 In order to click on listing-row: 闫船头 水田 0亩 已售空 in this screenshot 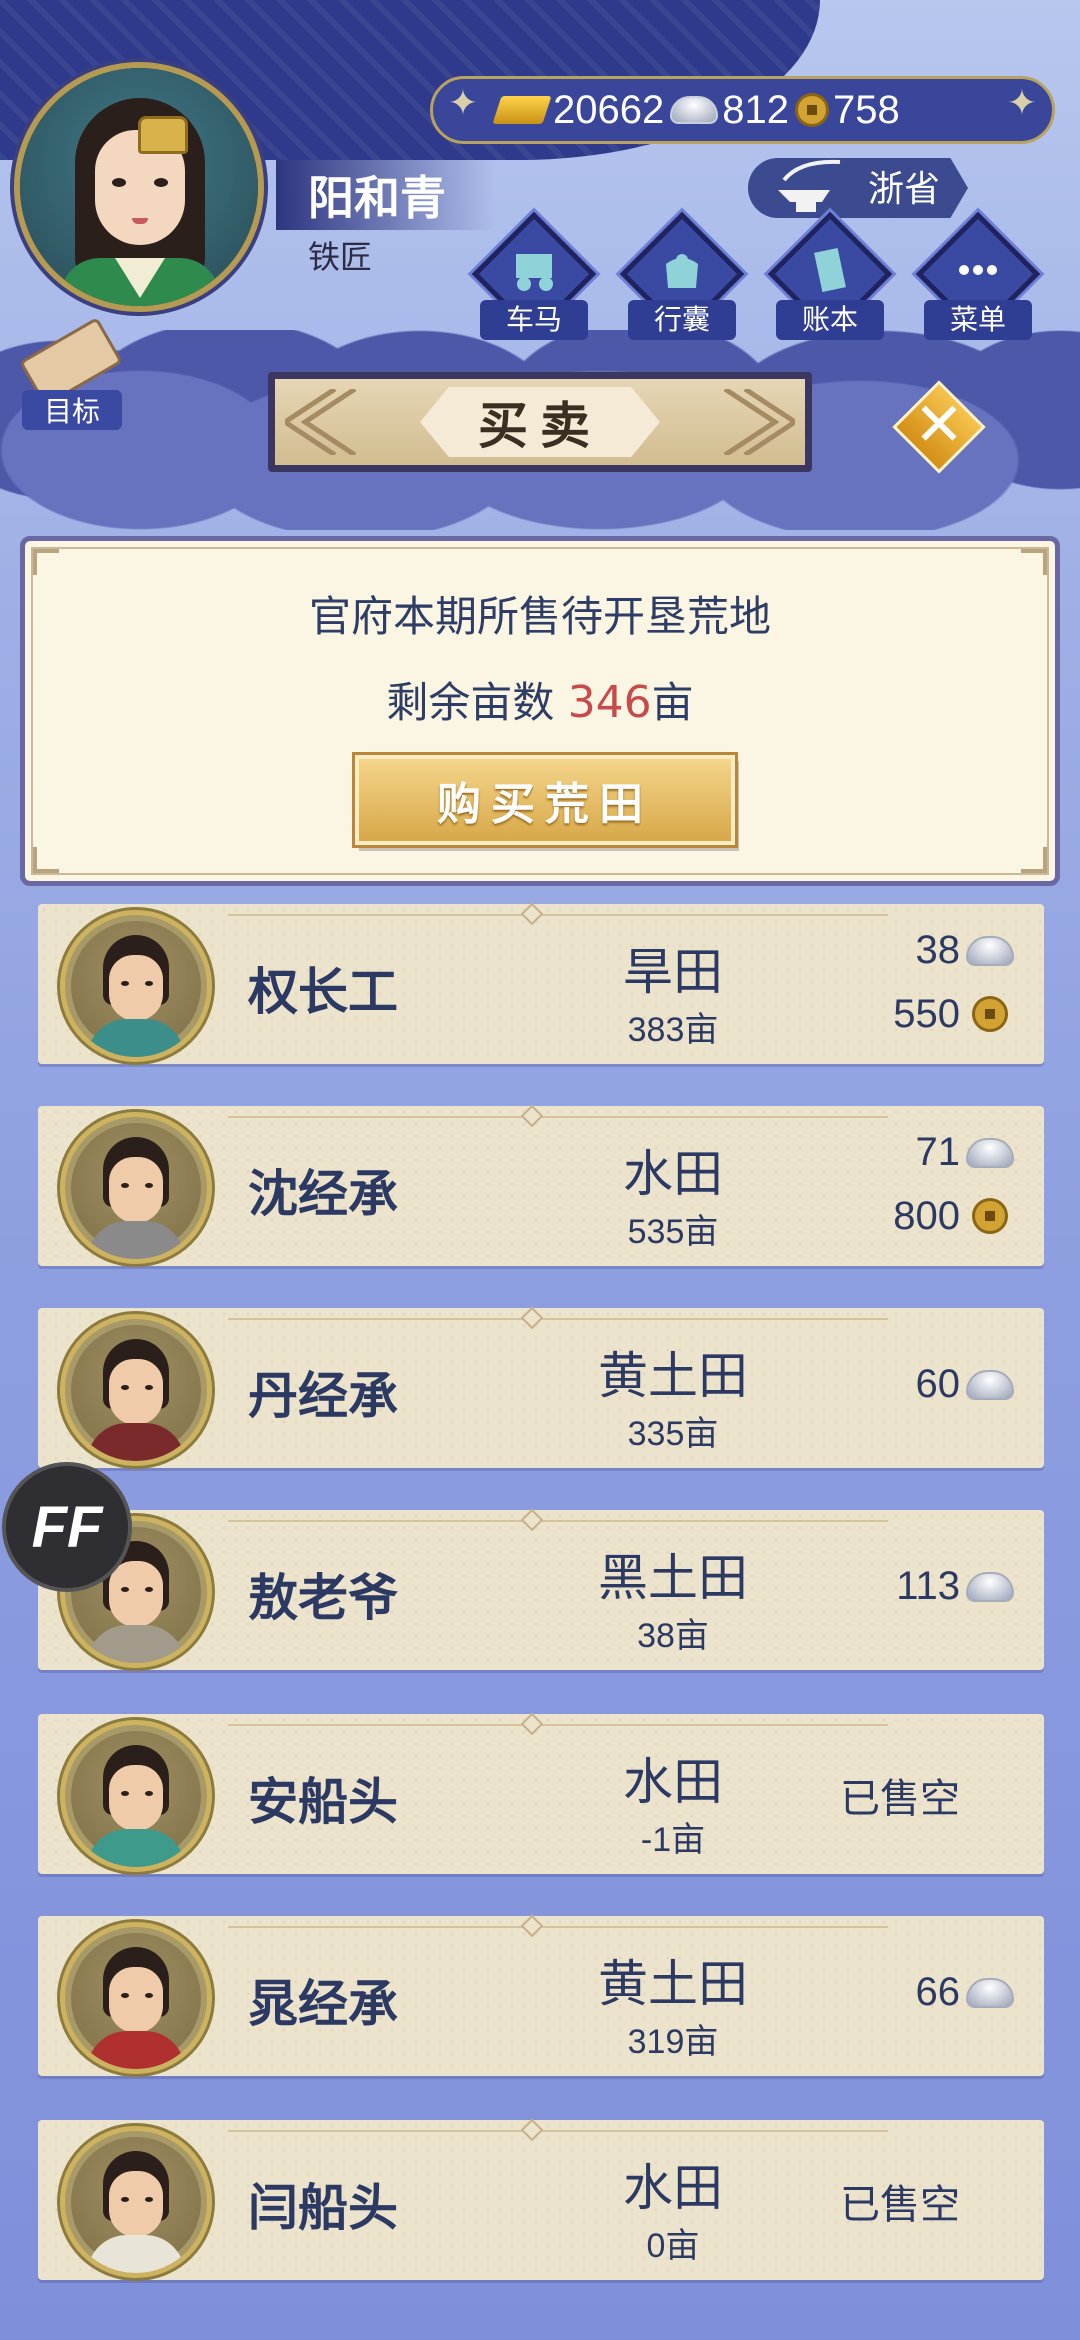, I will do `click(541, 2199)`.